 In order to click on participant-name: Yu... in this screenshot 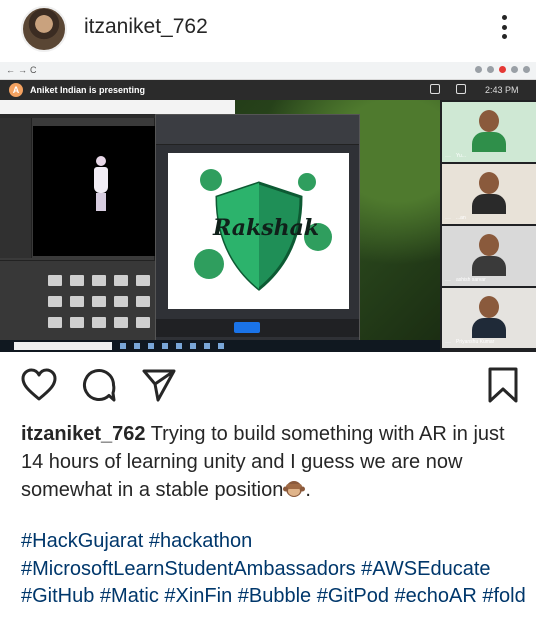, I will do `click(461, 156)`.